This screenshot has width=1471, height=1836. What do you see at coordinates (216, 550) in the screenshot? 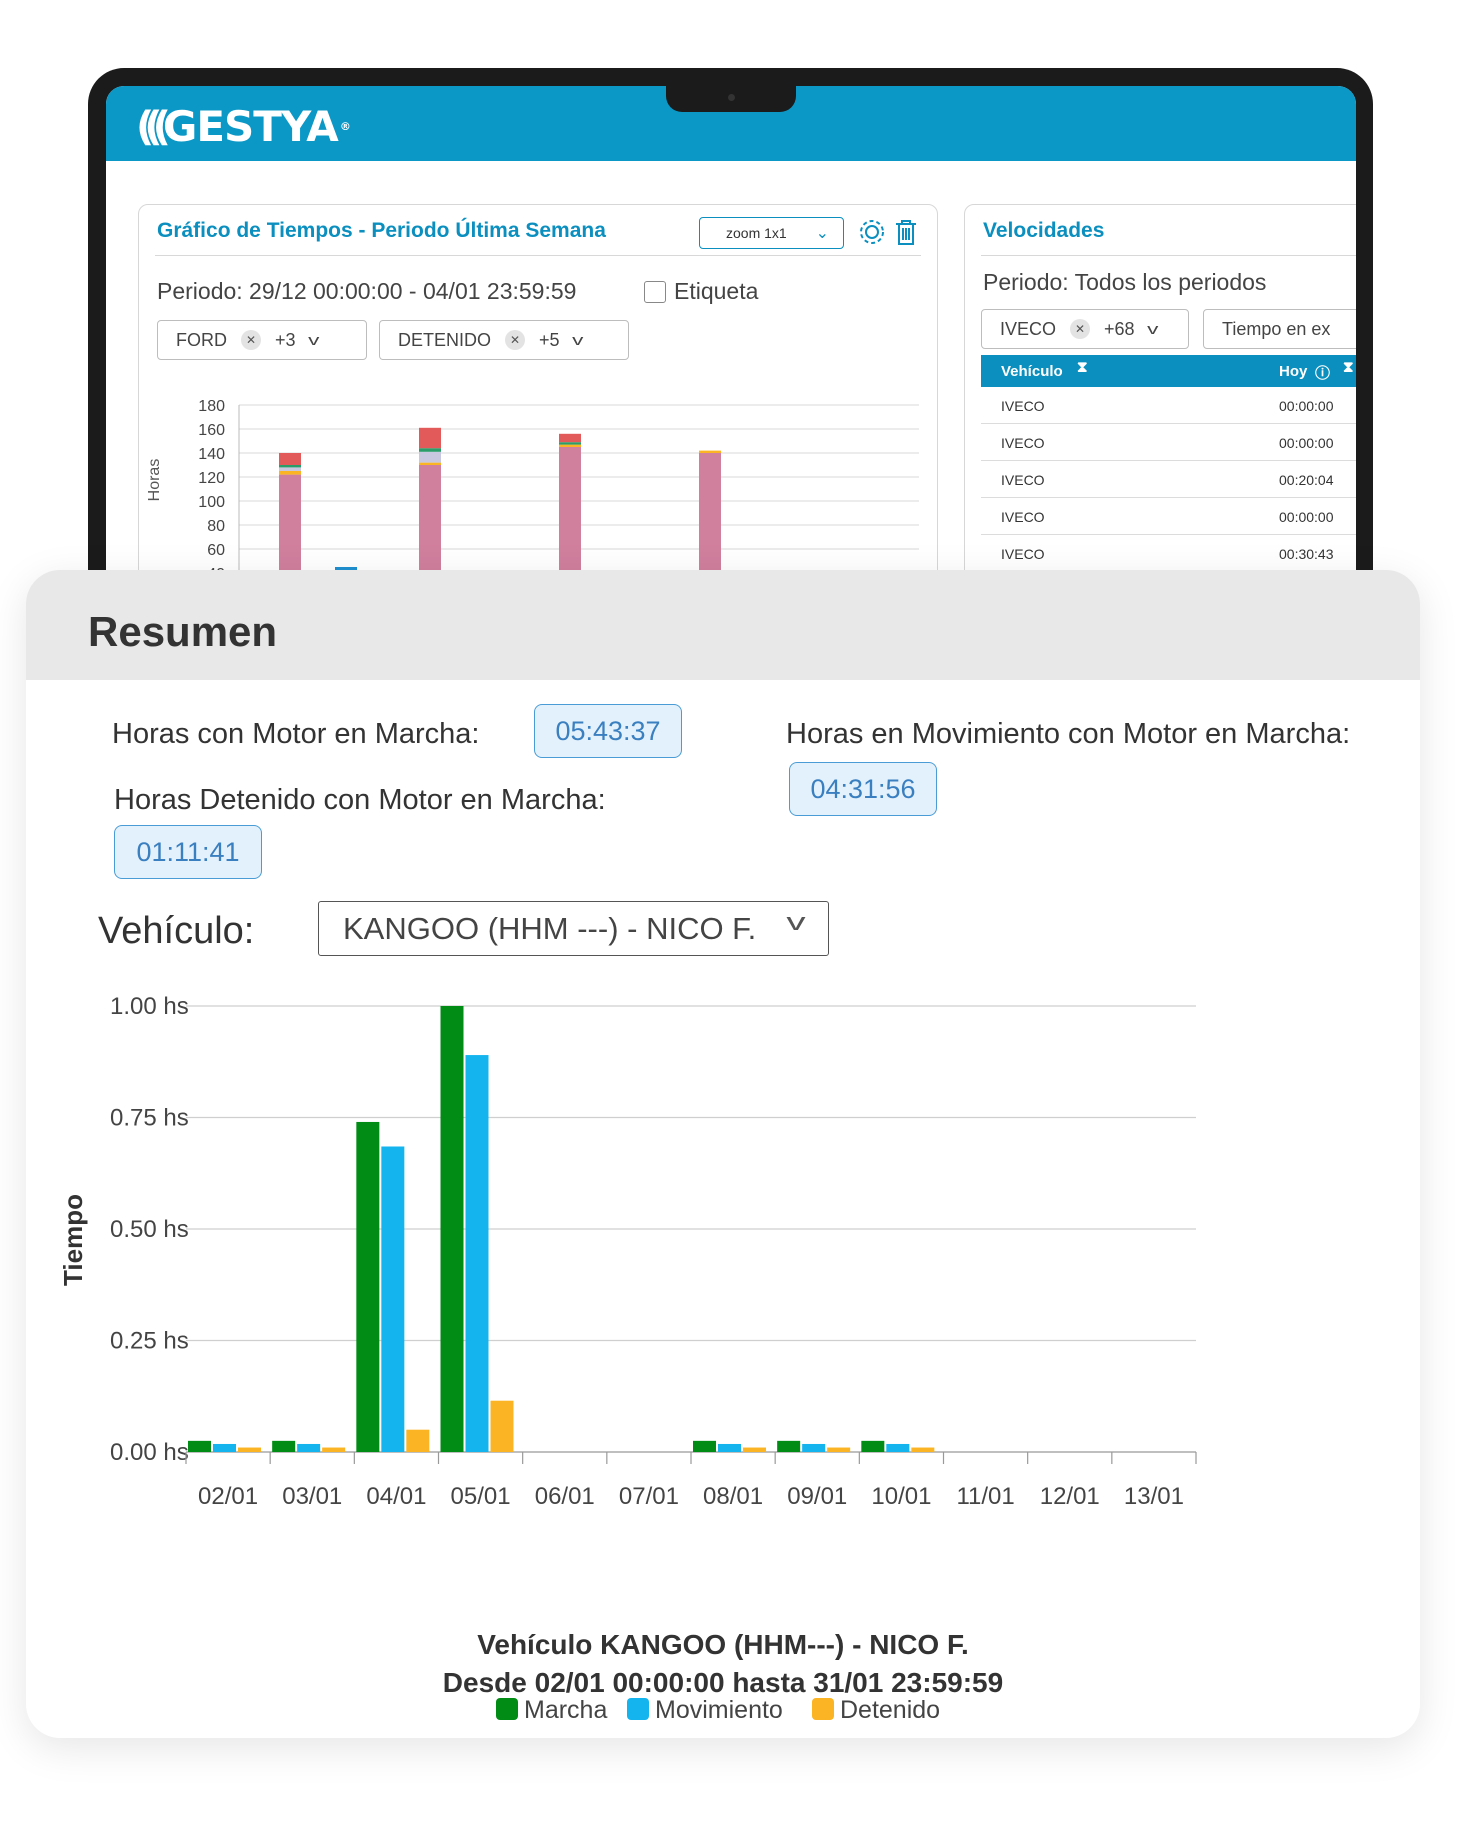
I see `y-tick-label: 60` at bounding box center [216, 550].